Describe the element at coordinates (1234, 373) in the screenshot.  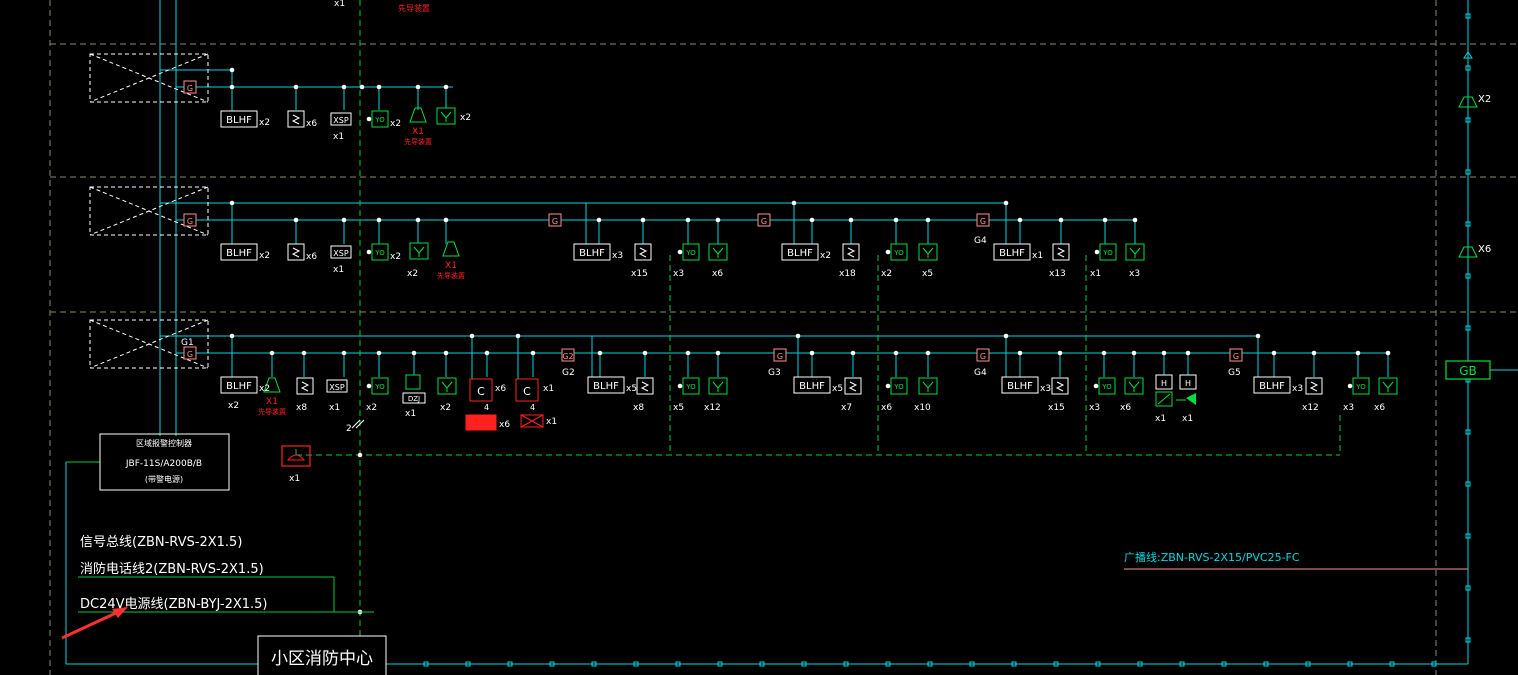
I see `isolator-tag: G5` at that location.